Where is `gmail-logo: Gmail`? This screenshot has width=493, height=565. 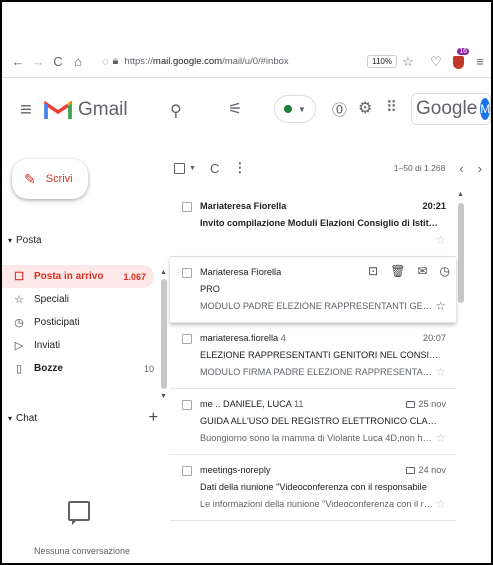
gmail-logo: Gmail is located at coordinates (86, 110).